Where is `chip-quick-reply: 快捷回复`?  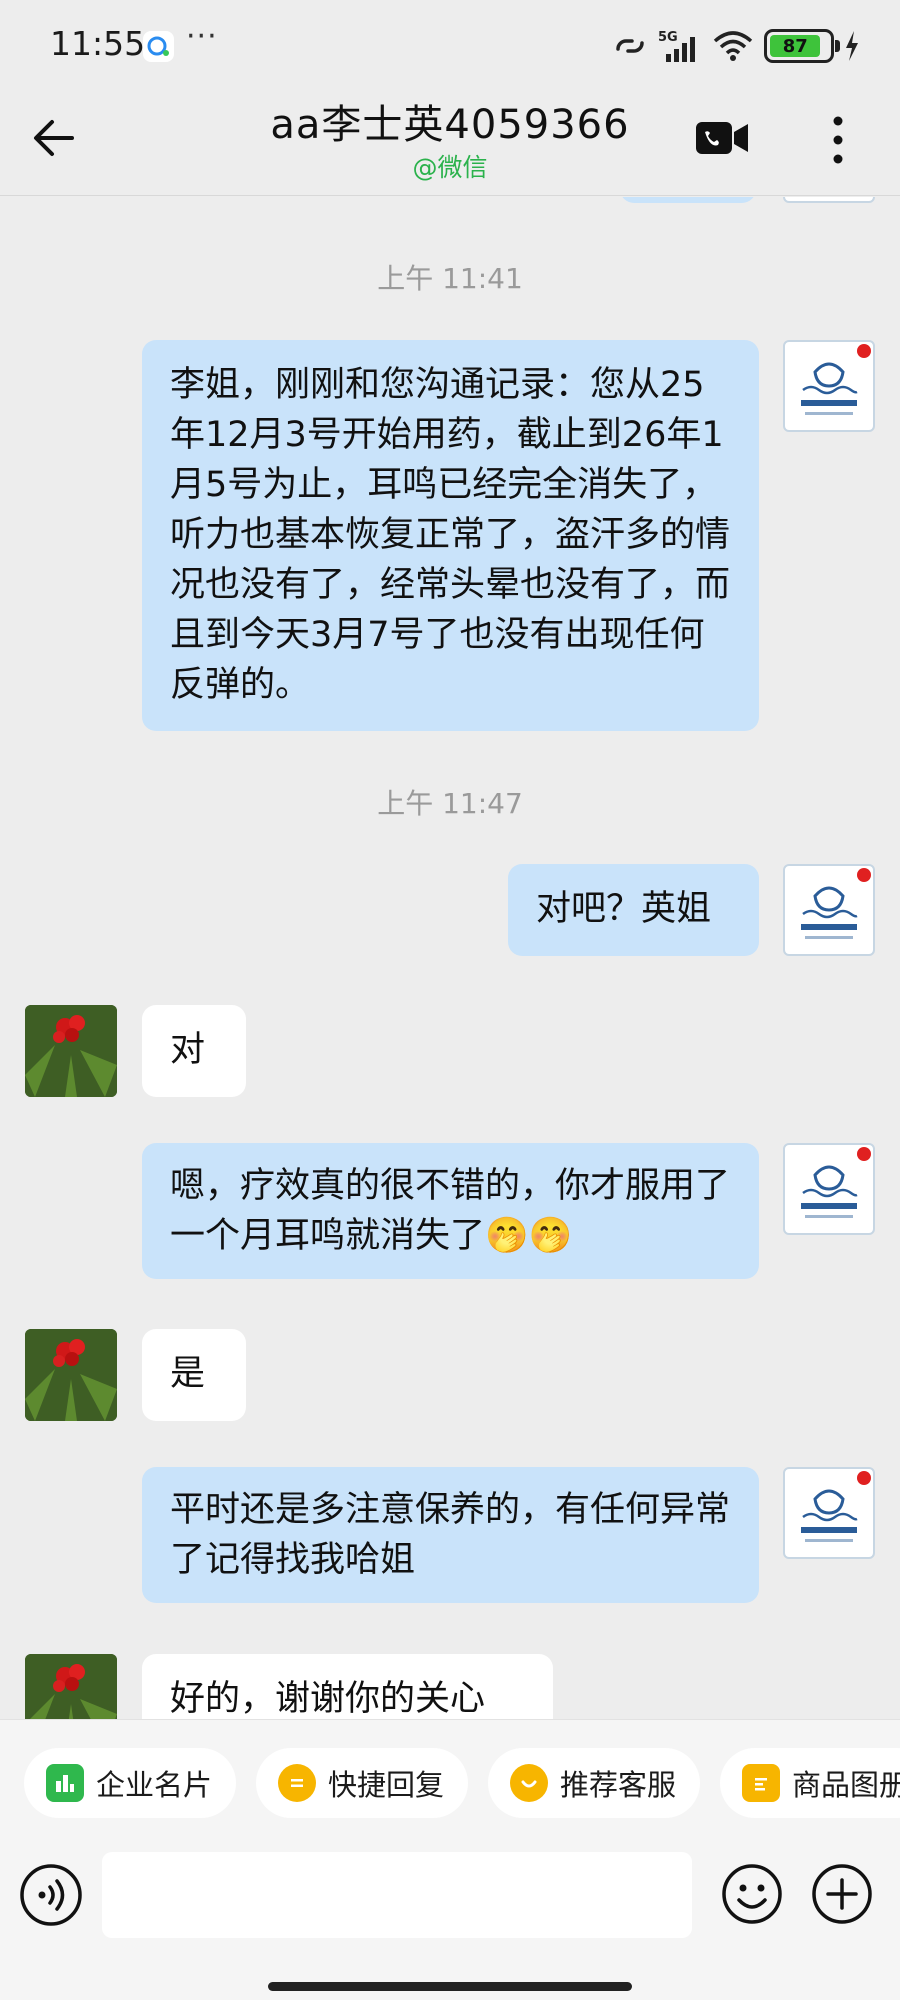
chip-quick-reply: 快捷回复 is located at coordinates (362, 1783).